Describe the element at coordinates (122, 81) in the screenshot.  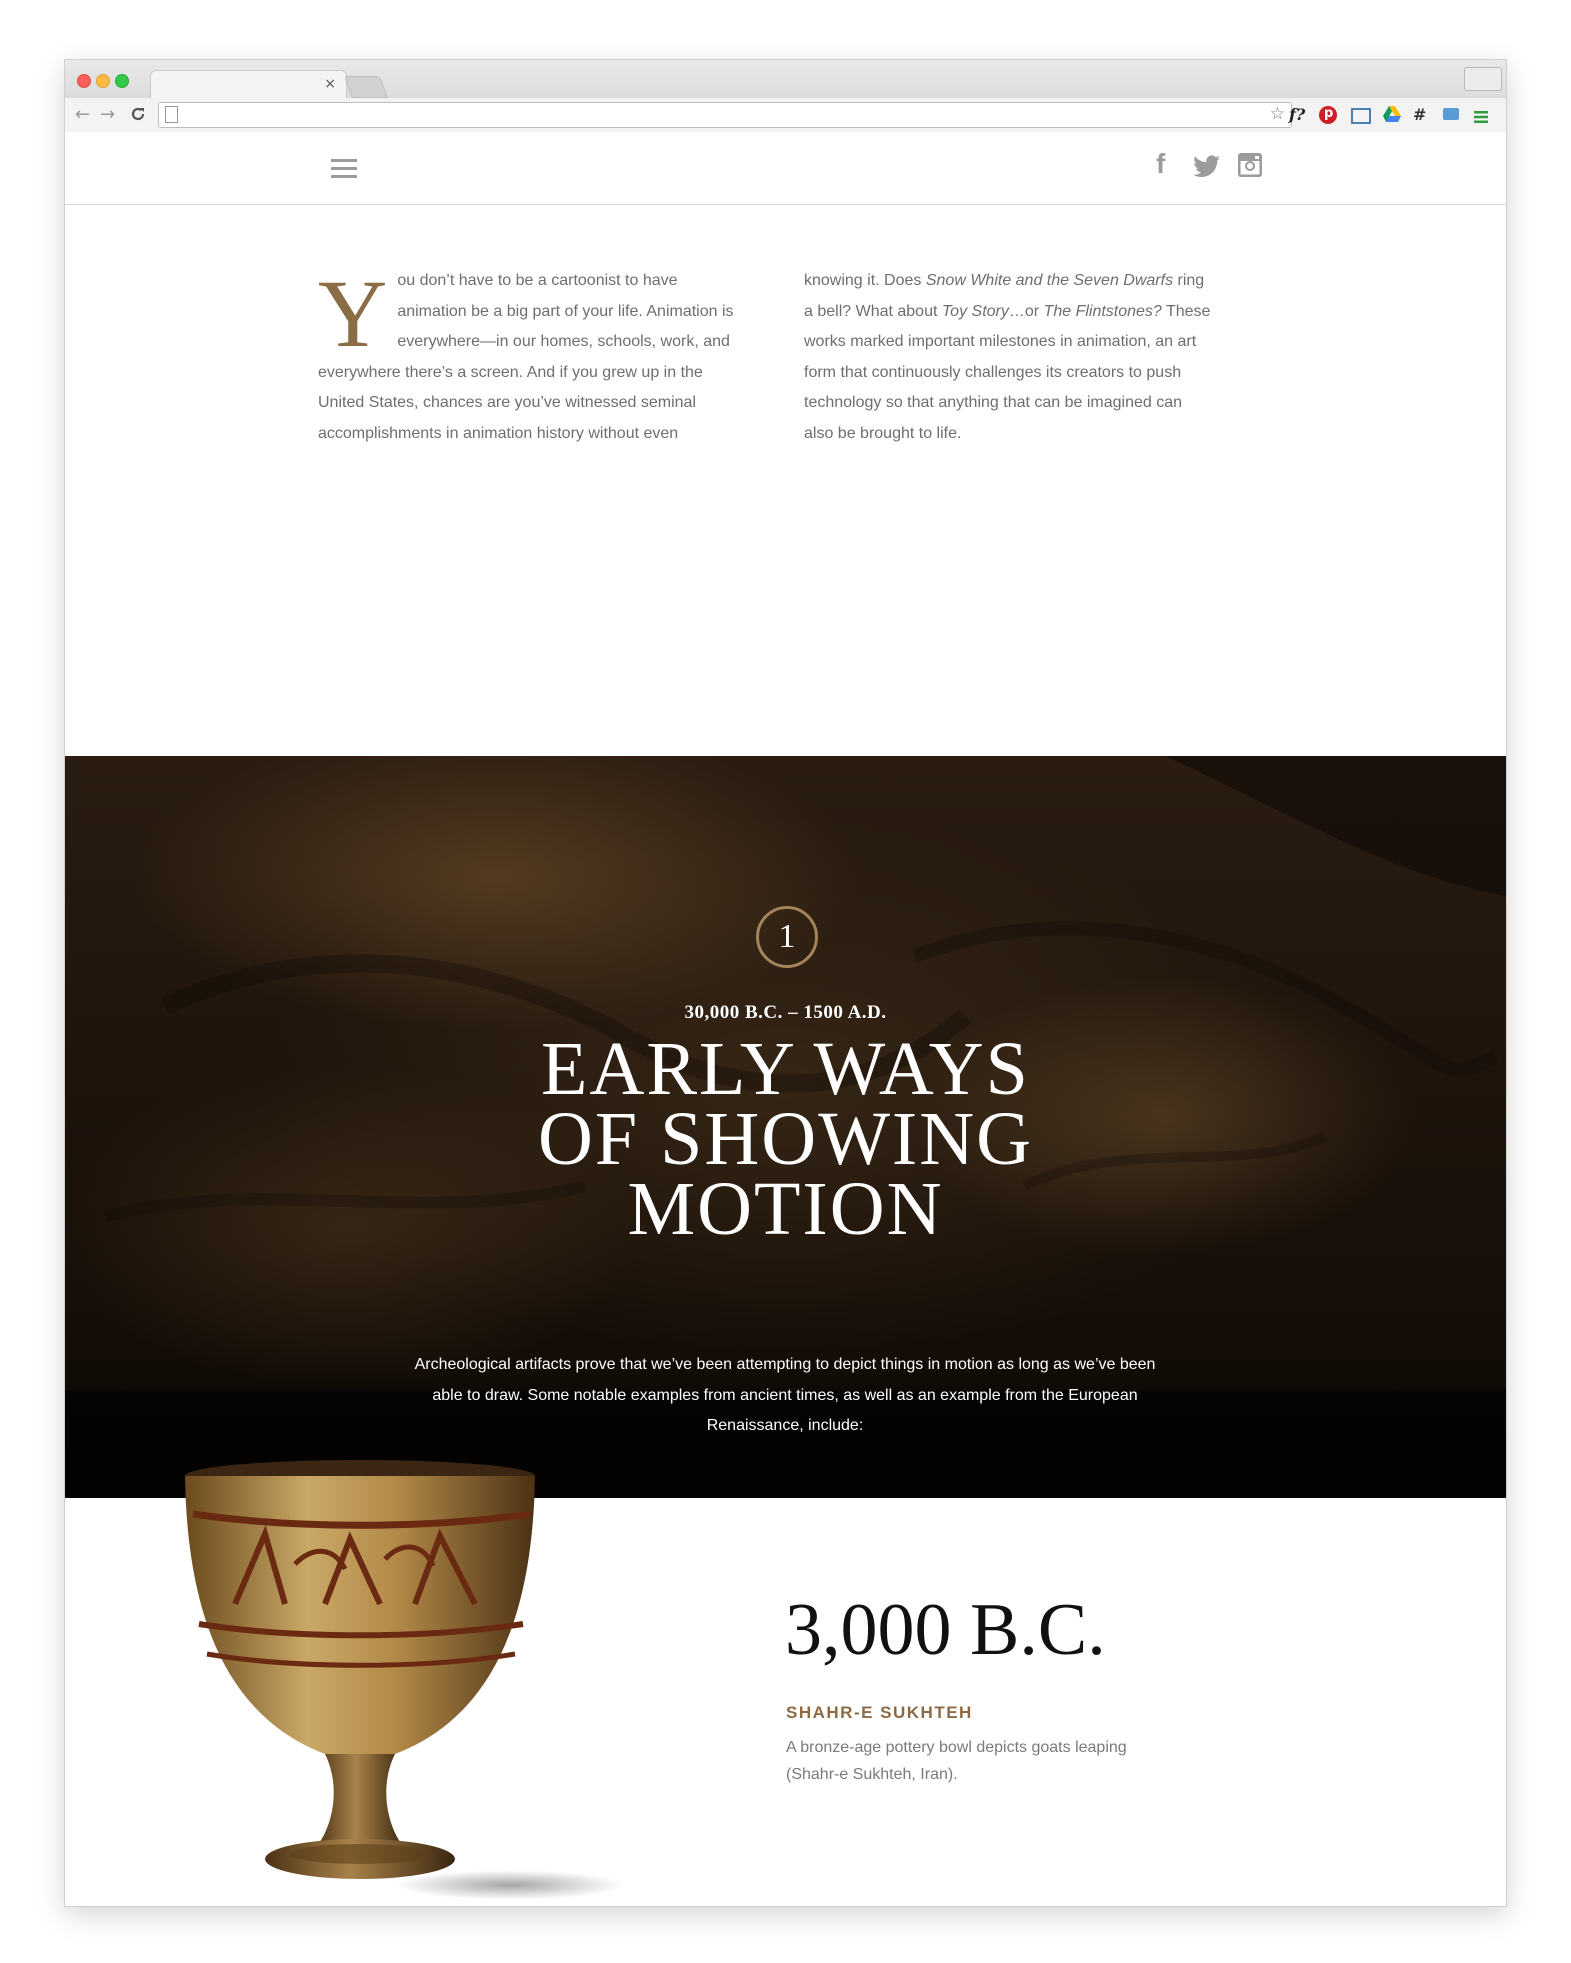
I see `maximize-window-button` at that location.